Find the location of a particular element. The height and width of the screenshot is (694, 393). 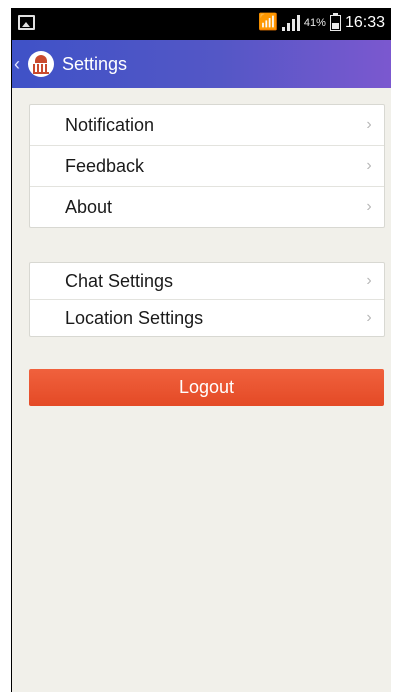

settings-item-label: Location Settings is located at coordinates (134, 317).